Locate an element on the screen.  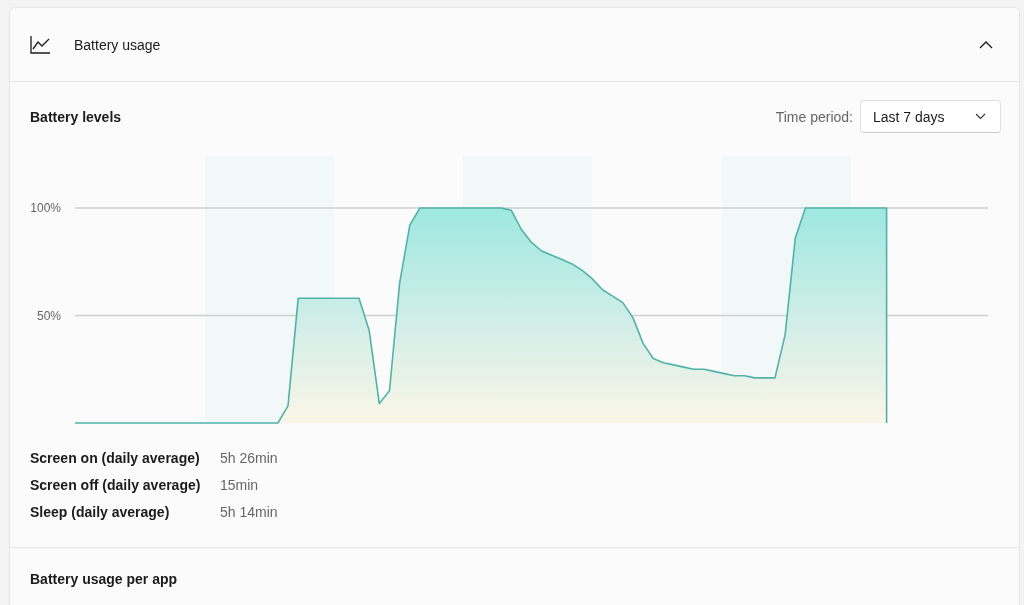
stat-label: Screen on (daily average) is located at coordinates (115, 458).